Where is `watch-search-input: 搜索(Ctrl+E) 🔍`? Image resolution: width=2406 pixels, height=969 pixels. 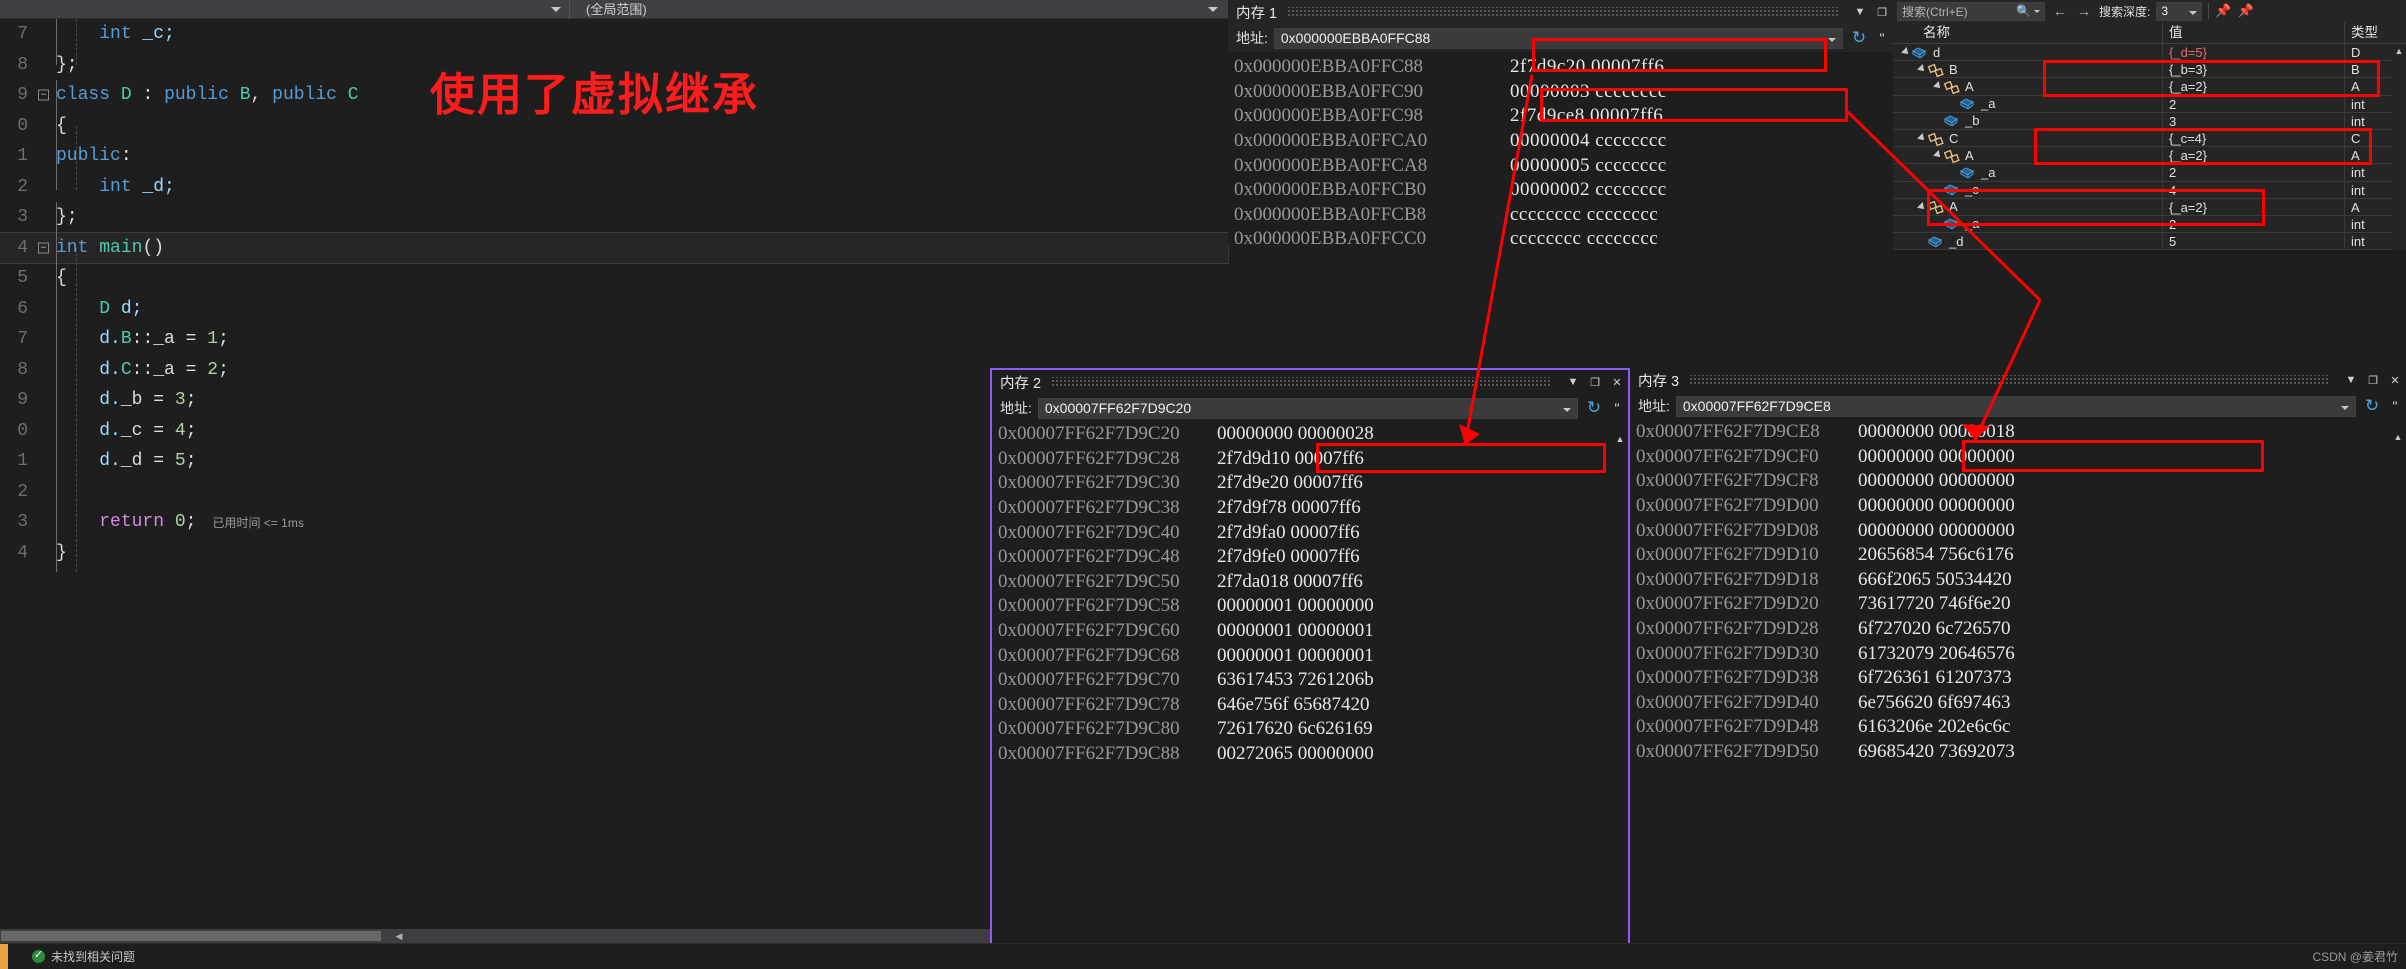 watch-search-input: 搜索(Ctrl+E) 🔍 is located at coordinates (1971, 11).